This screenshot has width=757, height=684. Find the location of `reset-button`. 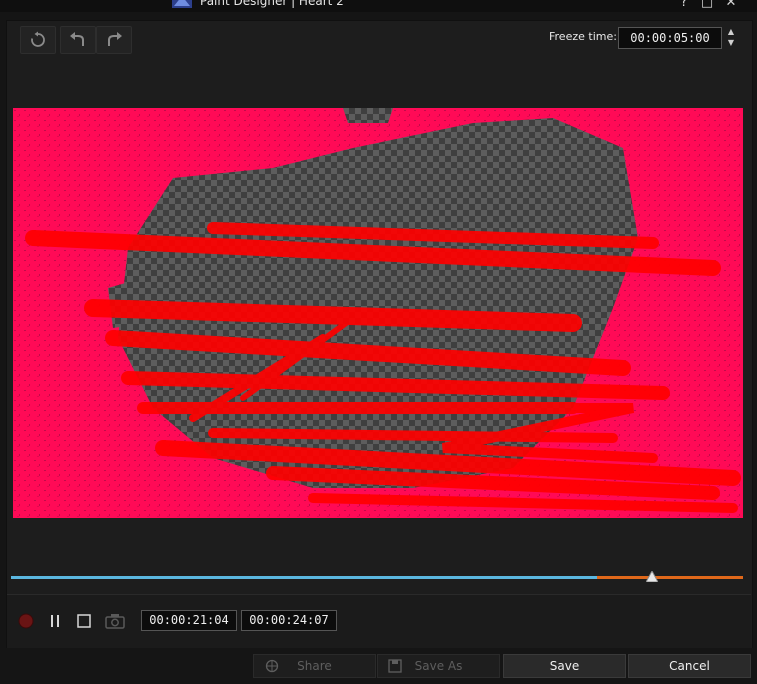

reset-button is located at coordinates (38, 40).